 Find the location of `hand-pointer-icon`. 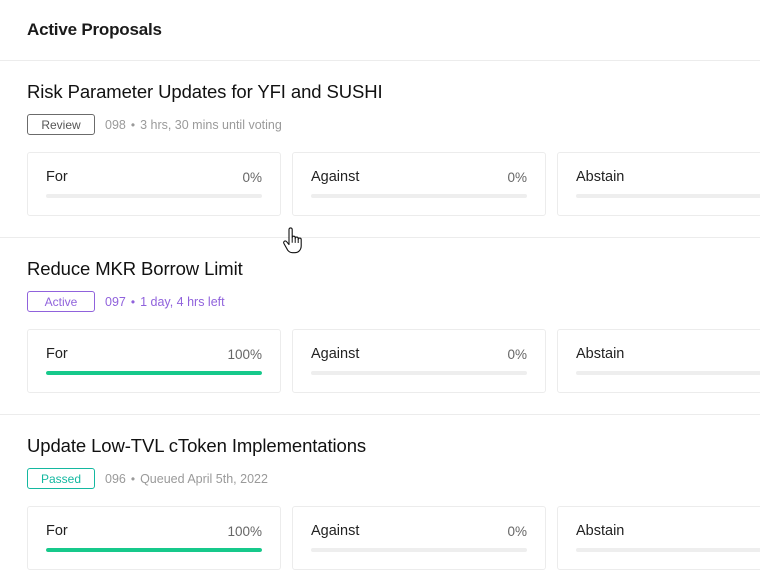

hand-pointer-icon is located at coordinates (292, 240).